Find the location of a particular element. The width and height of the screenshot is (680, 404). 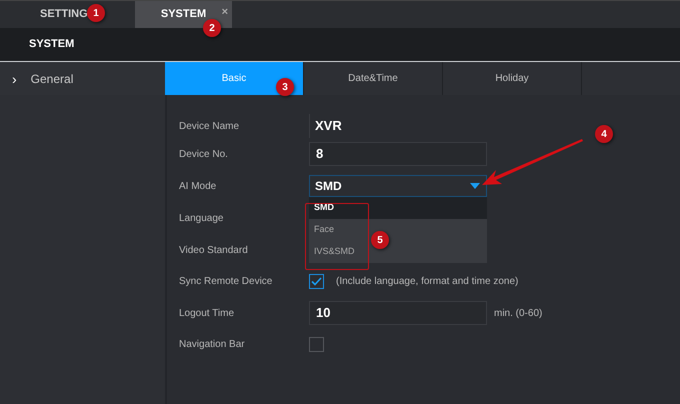

field-label: Device No. is located at coordinates (204, 155).